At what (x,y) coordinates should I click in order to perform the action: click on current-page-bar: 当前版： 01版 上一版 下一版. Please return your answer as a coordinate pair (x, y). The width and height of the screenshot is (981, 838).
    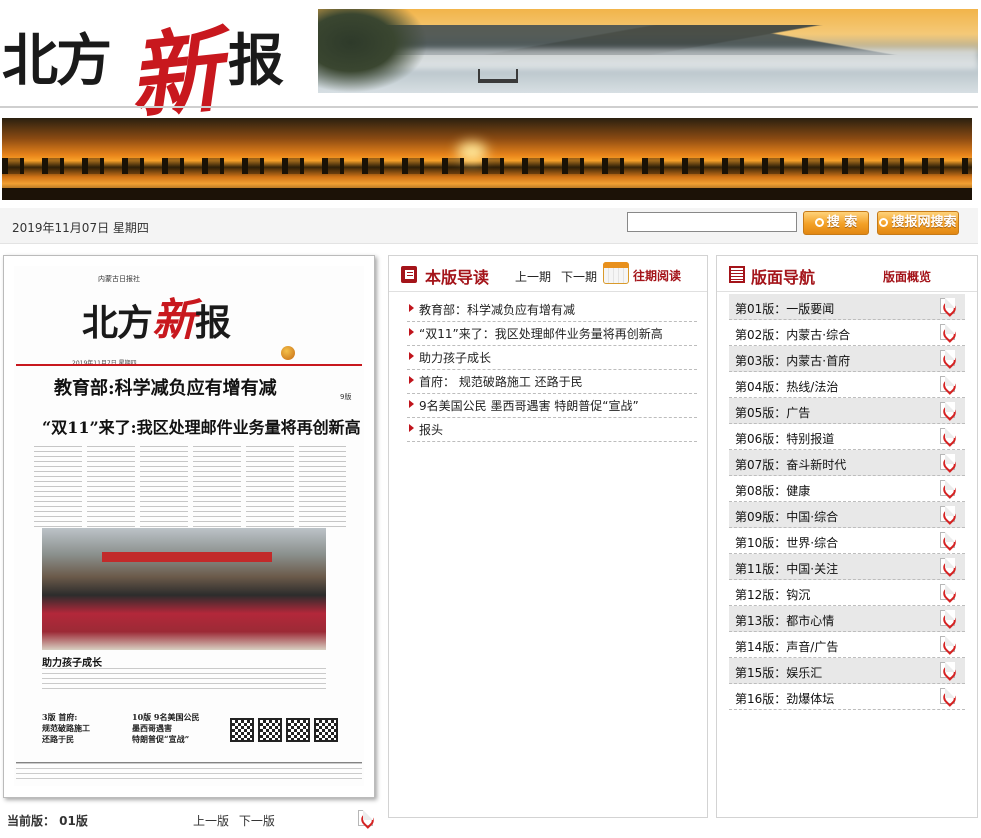
    Looking at the image, I should click on (189, 818).